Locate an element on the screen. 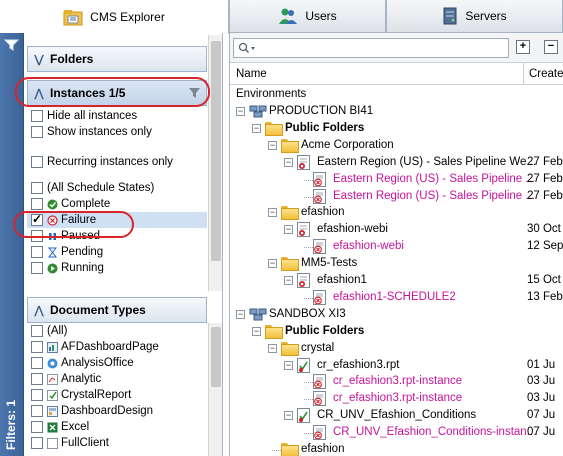 This screenshot has width=563, height=456. search-field is located at coordinates (381, 48).